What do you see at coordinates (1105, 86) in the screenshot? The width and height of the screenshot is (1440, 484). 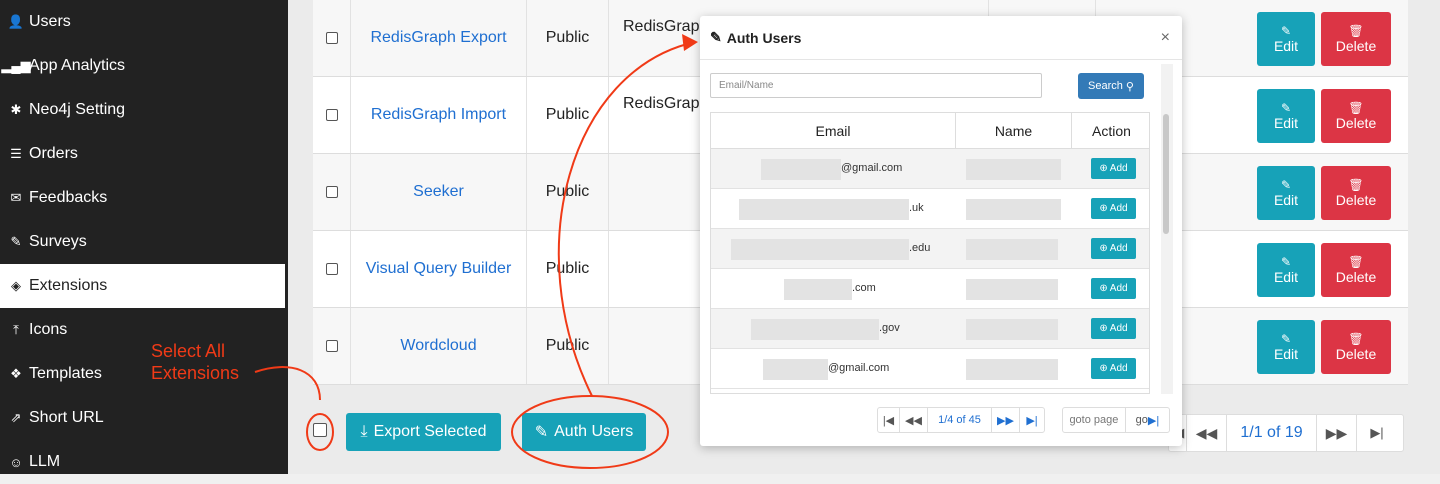 I see `search-button-label: Search` at bounding box center [1105, 86].